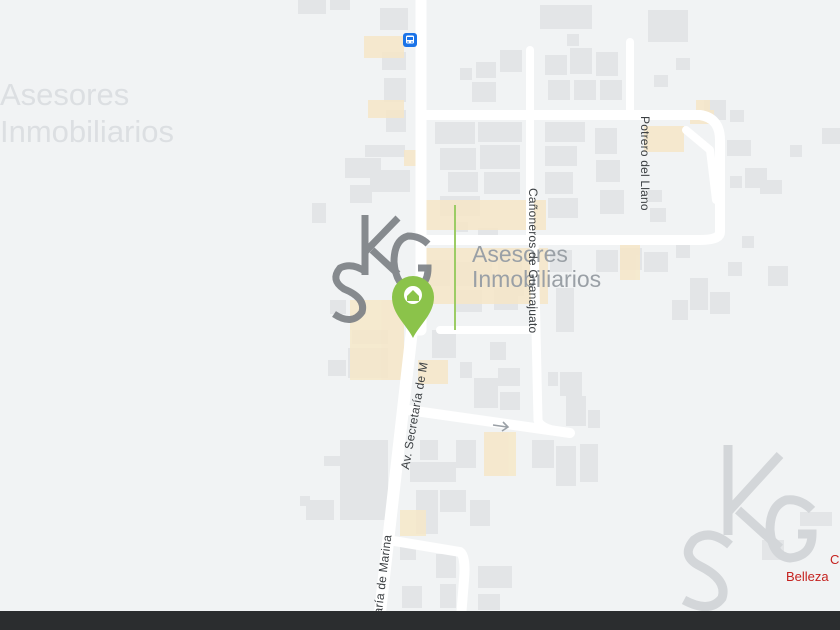 The width and height of the screenshot is (840, 630). What do you see at coordinates (87, 113) in the screenshot?
I see `watermark-text-top-left: Asesores Inmobiliarios` at bounding box center [87, 113].